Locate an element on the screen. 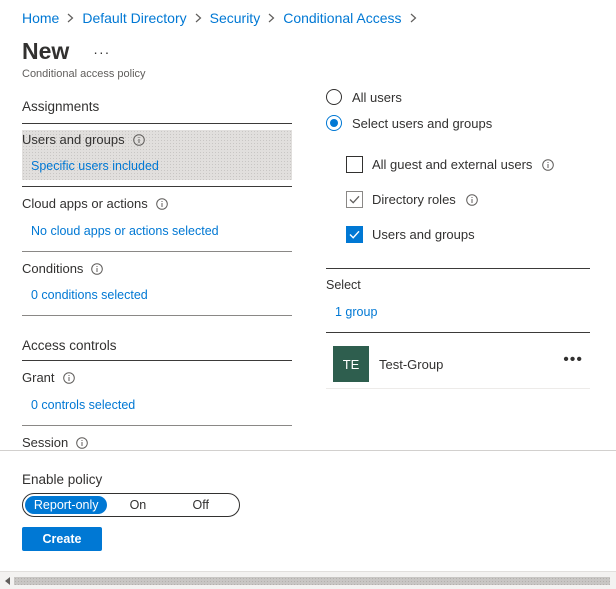  assignments-heading: Assignments is located at coordinates (61, 106).